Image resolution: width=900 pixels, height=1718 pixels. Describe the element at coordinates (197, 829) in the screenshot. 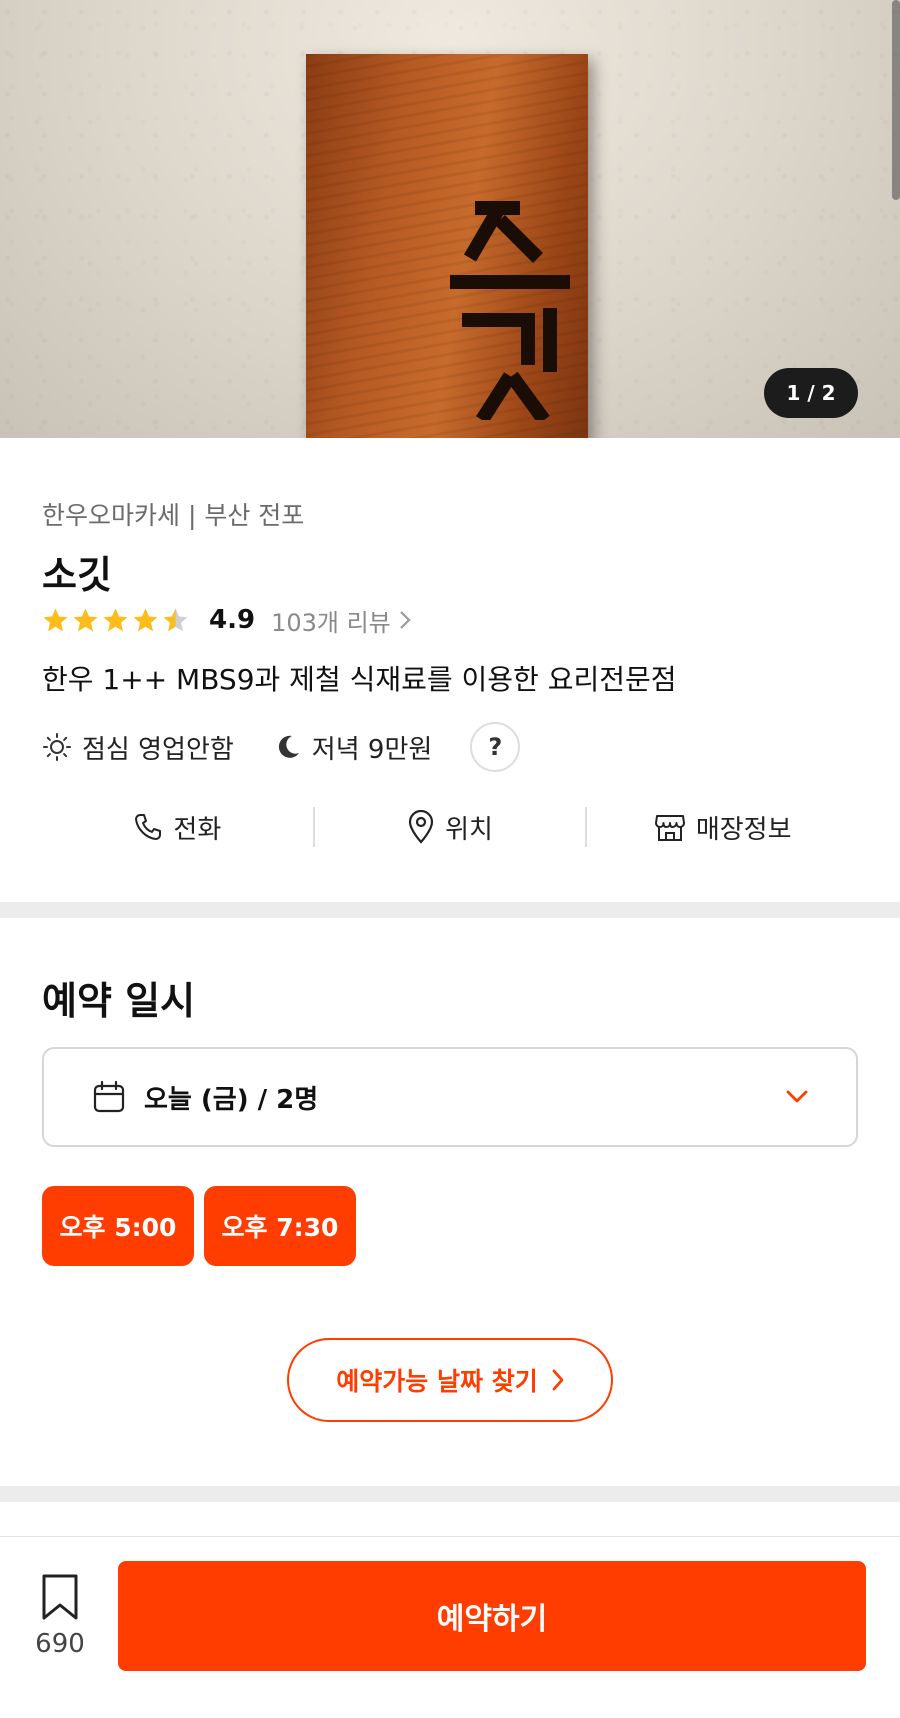

I see `call-label: 전화` at that location.